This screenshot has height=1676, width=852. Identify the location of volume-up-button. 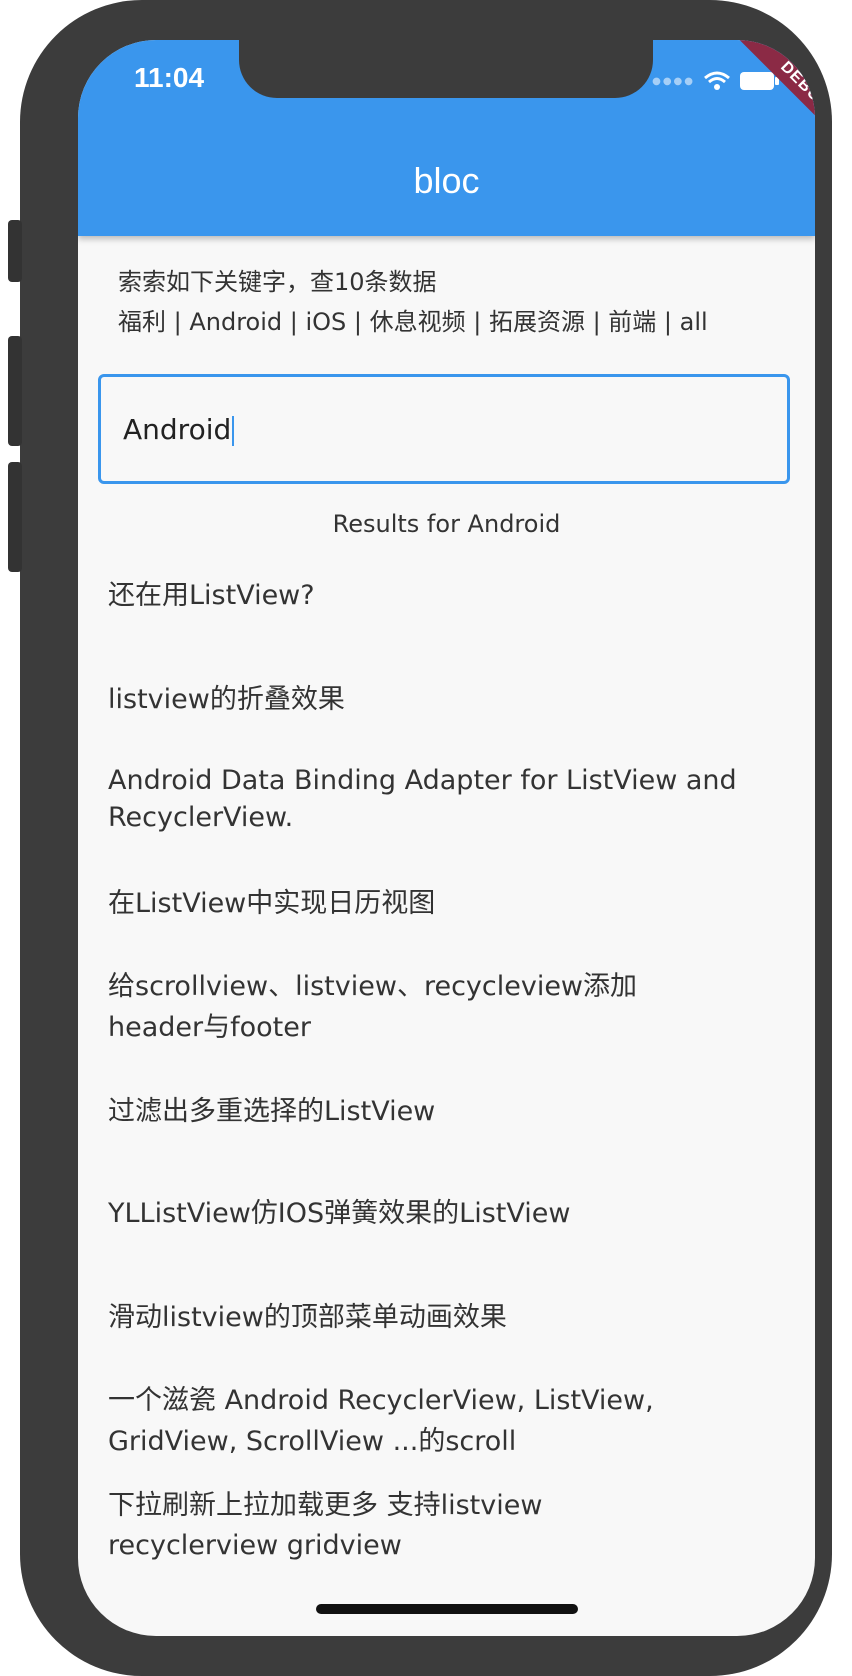
(15, 391).